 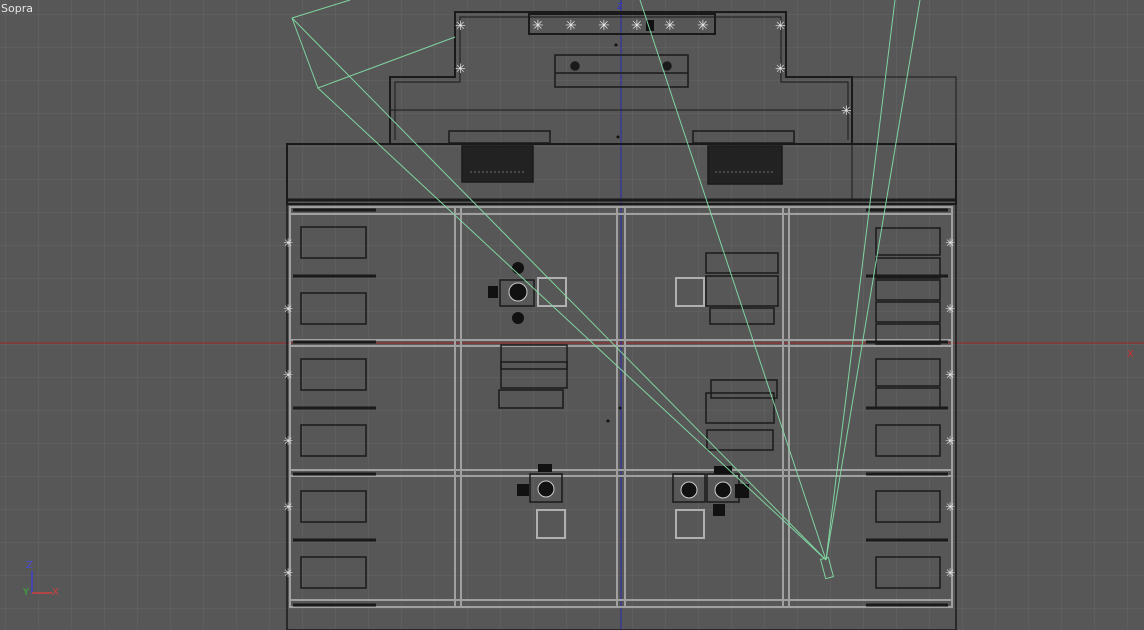 I want to click on gizmo-z-label: Z, so click(x=29, y=565).